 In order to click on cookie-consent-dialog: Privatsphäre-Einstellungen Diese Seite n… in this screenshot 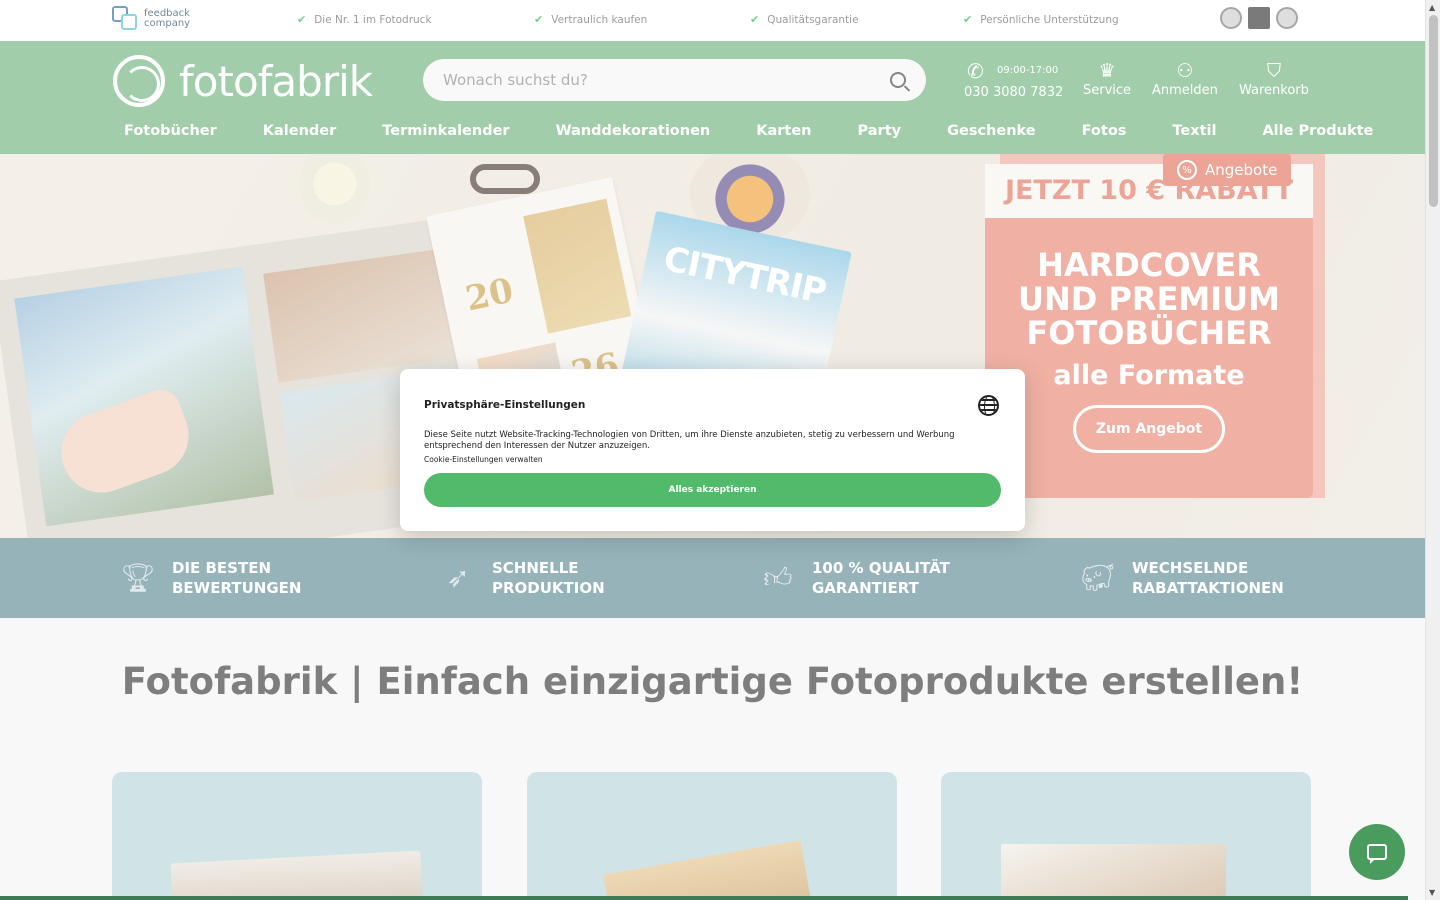, I will do `click(712, 450)`.